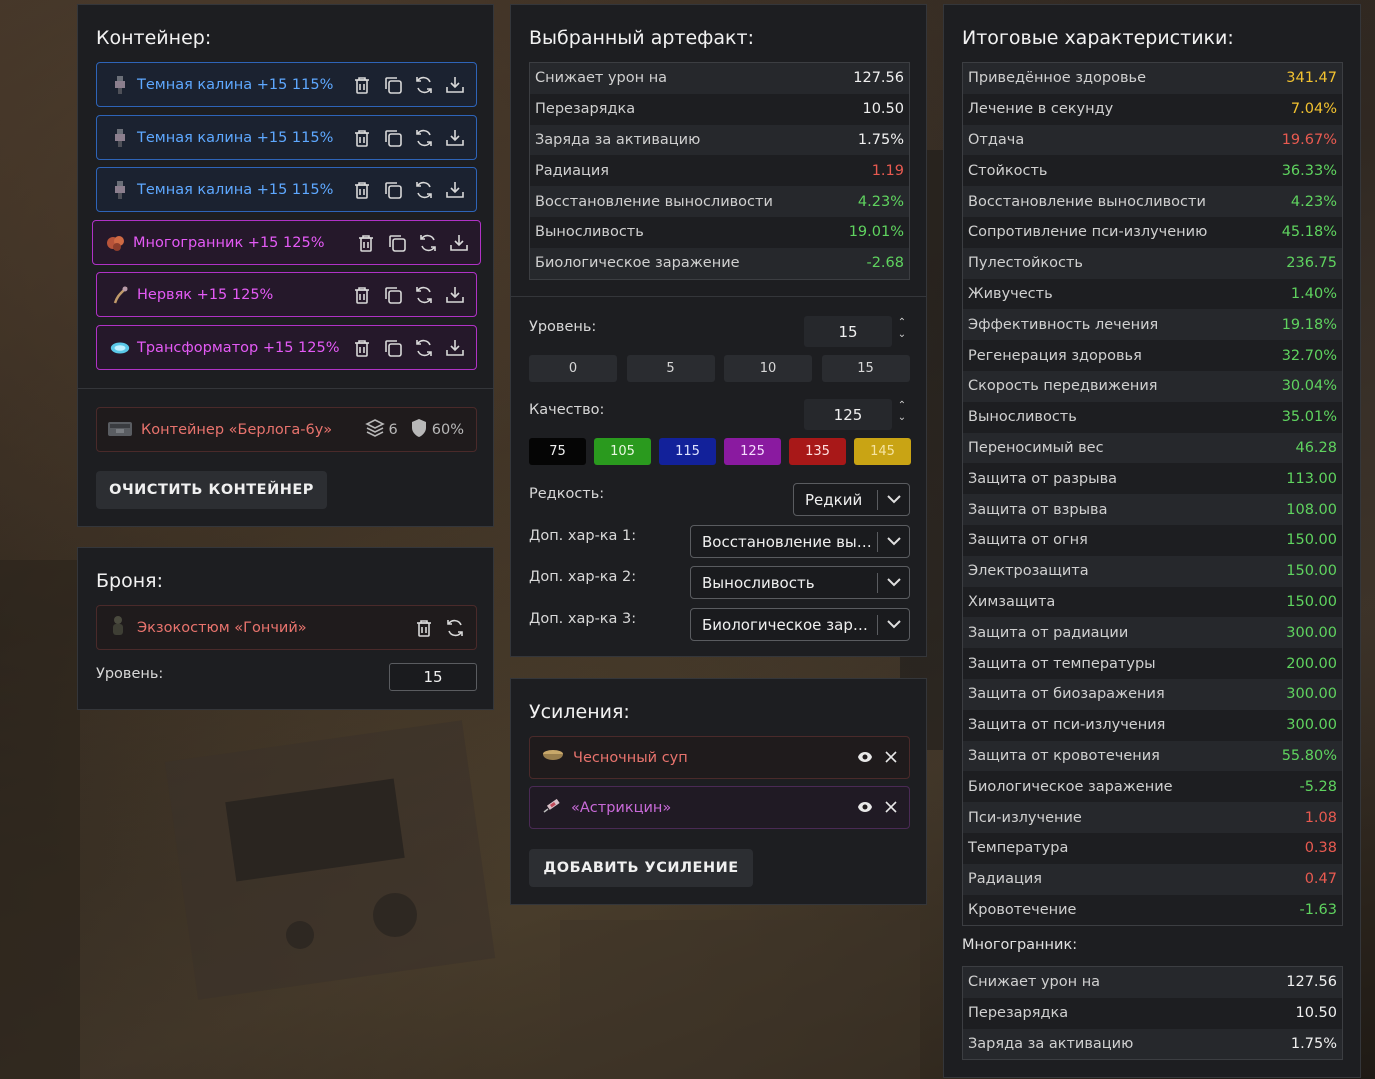 This screenshot has width=1375, height=1079. Describe the element at coordinates (641, 868) in the screenshot. I see `add-boost-button: ДОБАВИТЬ УСИЛЕНИЕ` at that location.